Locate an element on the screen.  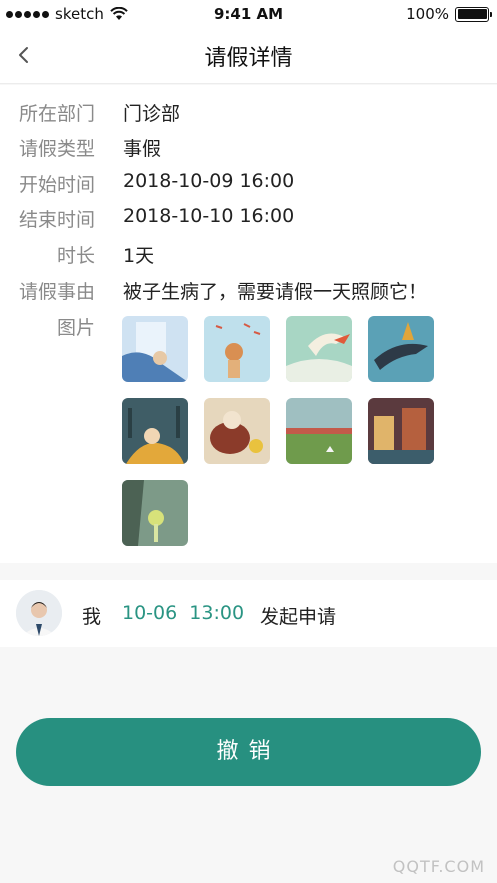
start-time-value: 2018-10-09 16:00 is located at coordinates (209, 181).